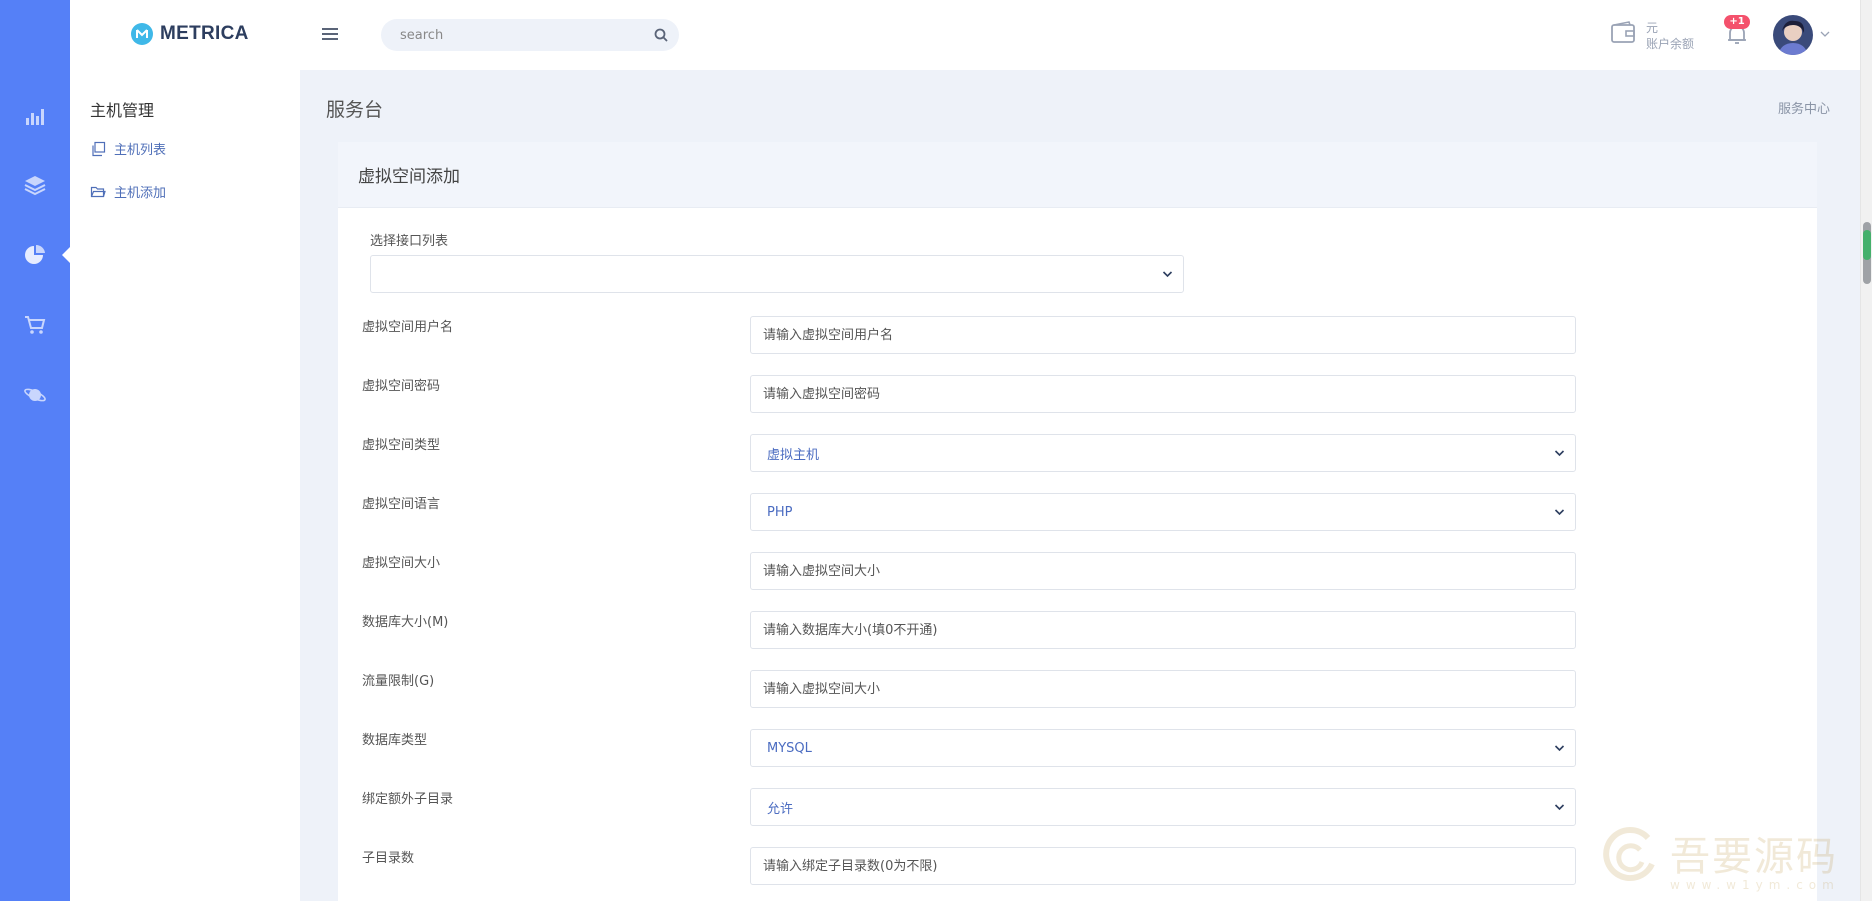  I want to click on form-row-space-size: 虚拟空间大小, so click(987, 571).